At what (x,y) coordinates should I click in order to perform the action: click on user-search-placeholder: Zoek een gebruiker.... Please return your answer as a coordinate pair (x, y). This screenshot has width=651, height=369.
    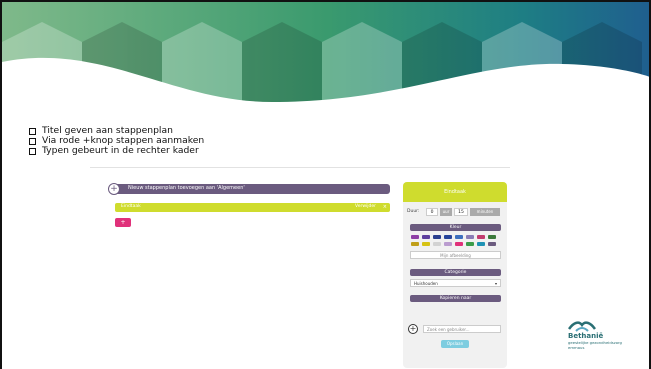
    Looking at the image, I should click on (448, 329).